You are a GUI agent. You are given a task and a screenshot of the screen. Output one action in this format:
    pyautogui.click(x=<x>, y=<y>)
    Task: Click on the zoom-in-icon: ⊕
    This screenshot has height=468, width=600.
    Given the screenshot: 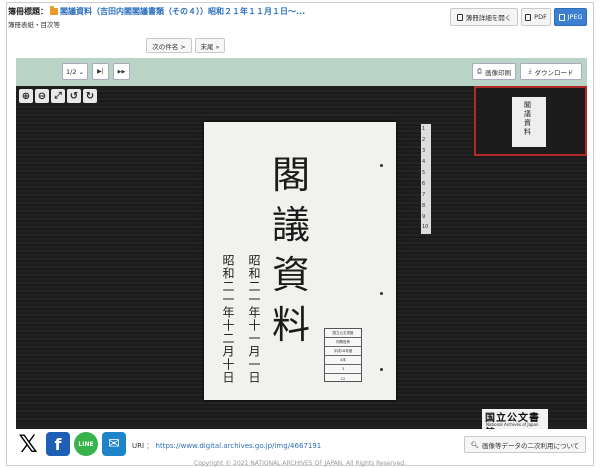 What is the action you would take?
    pyautogui.click(x=26, y=96)
    